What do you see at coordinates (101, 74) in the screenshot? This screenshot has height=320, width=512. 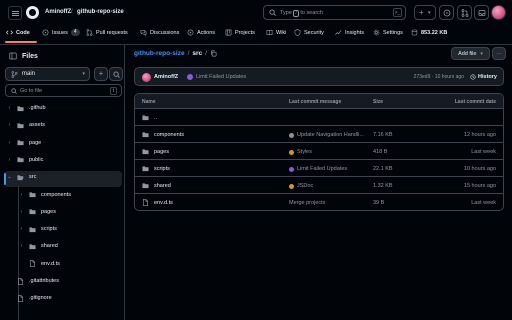 I see `add-file-button: +` at bounding box center [101, 74].